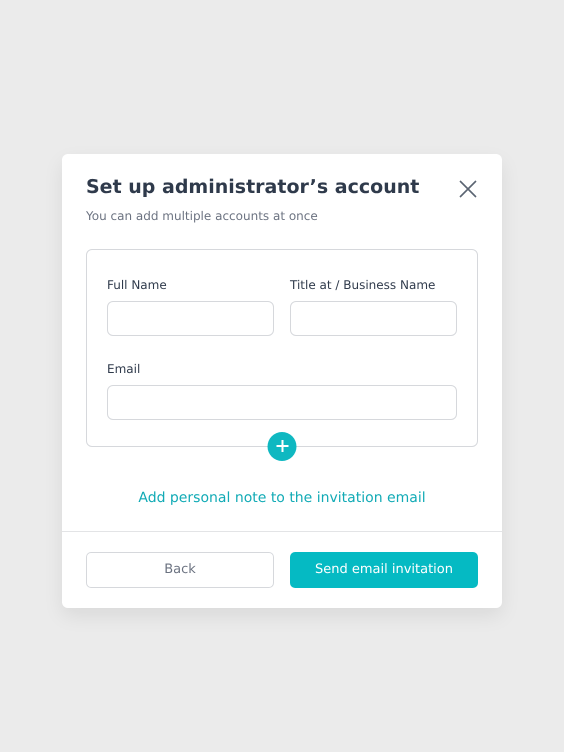 The height and width of the screenshot is (752, 564). What do you see at coordinates (253, 187) in the screenshot?
I see `dialog-title: Set up administrator’s account` at bounding box center [253, 187].